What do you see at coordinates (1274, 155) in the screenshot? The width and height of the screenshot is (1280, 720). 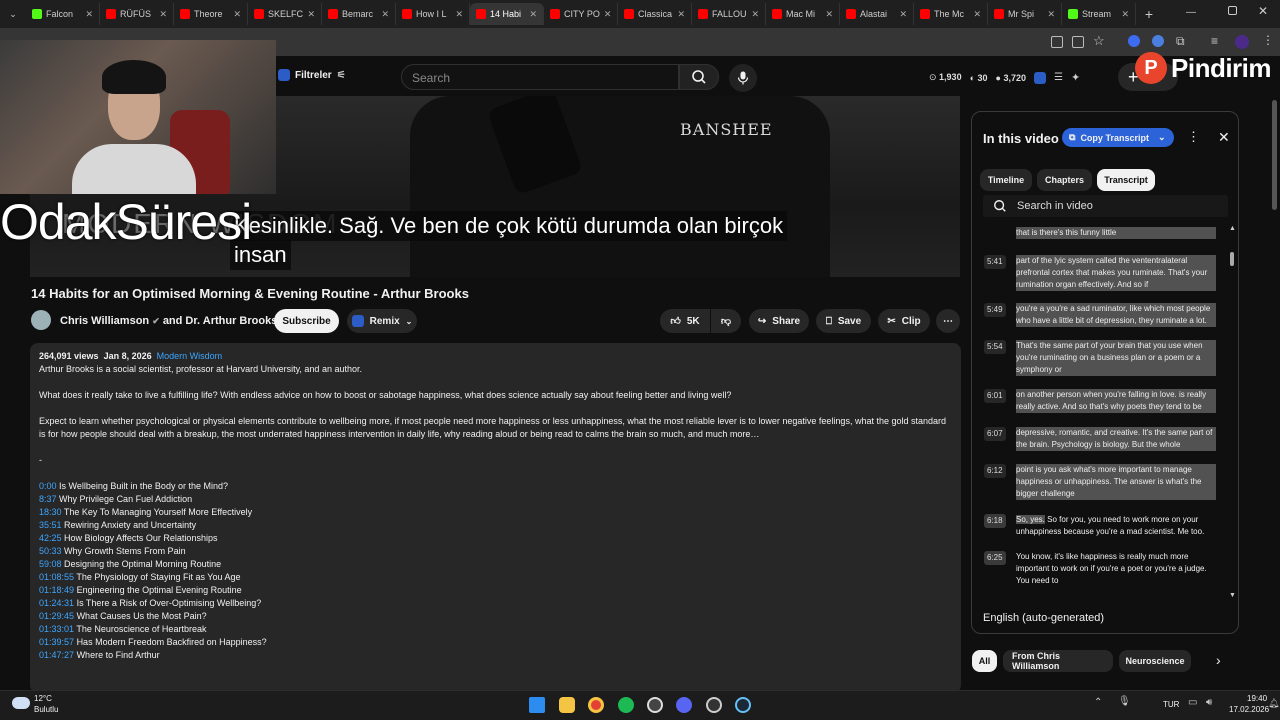 I see `page-scrollbar` at bounding box center [1274, 155].